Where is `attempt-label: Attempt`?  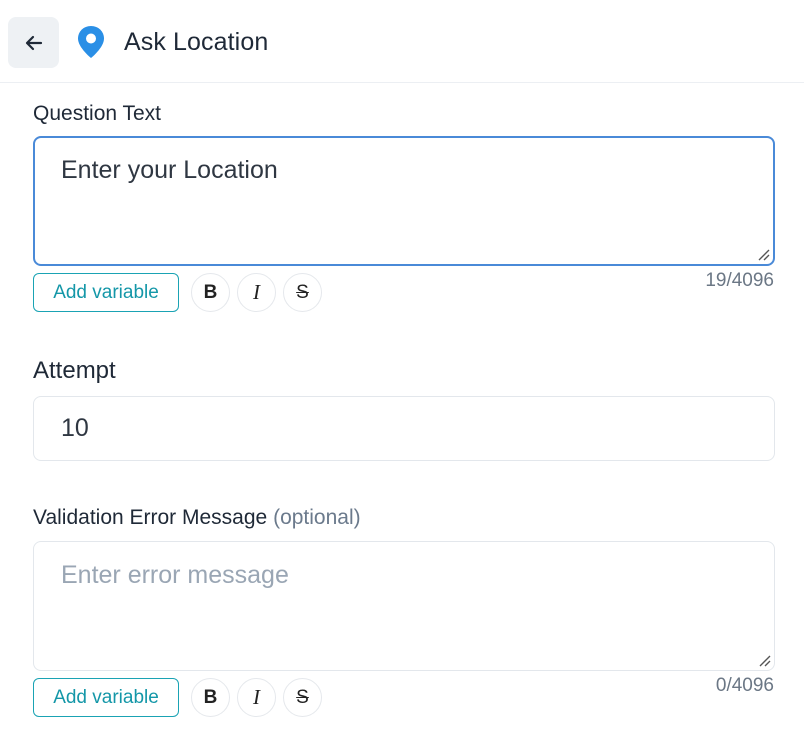 attempt-label: Attempt is located at coordinates (74, 370).